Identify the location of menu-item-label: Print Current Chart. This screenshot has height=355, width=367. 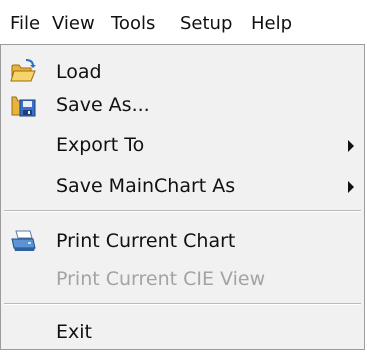
(146, 241).